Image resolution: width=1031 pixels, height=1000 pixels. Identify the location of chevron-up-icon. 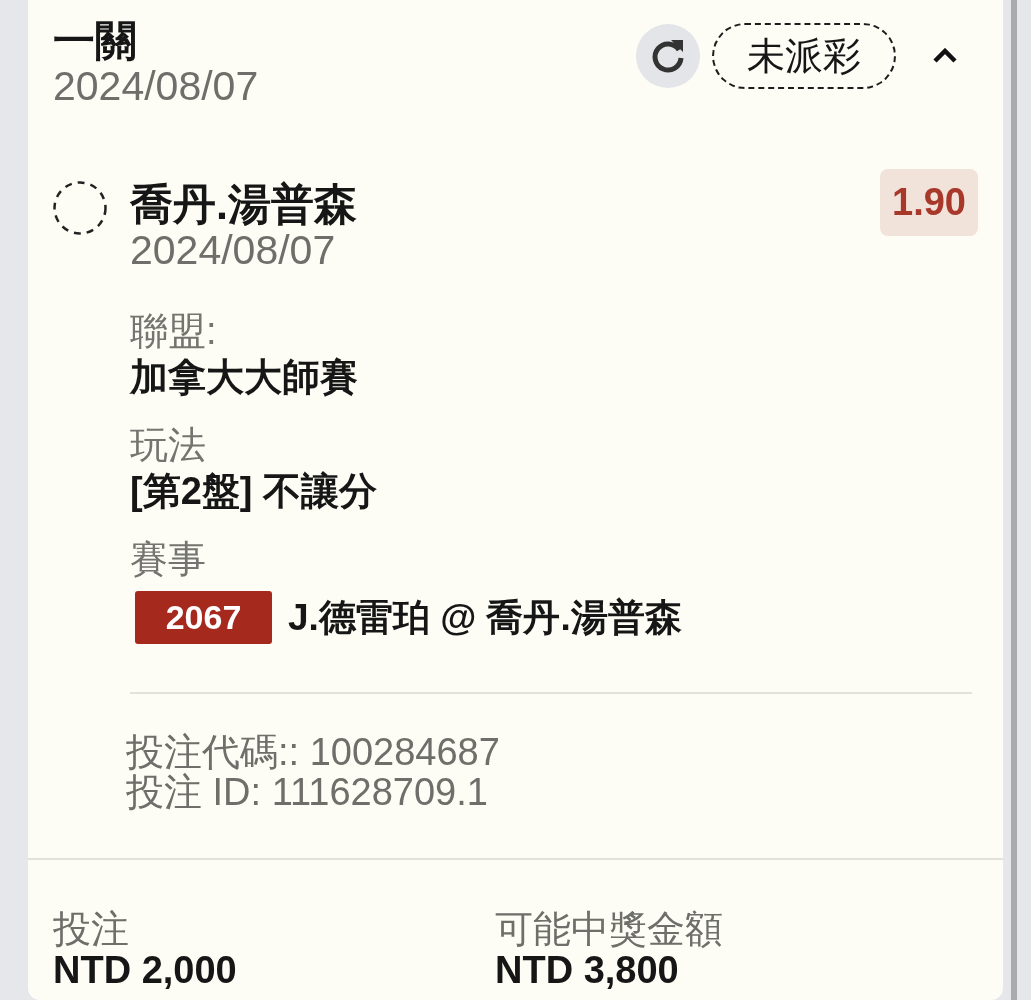
(945, 56).